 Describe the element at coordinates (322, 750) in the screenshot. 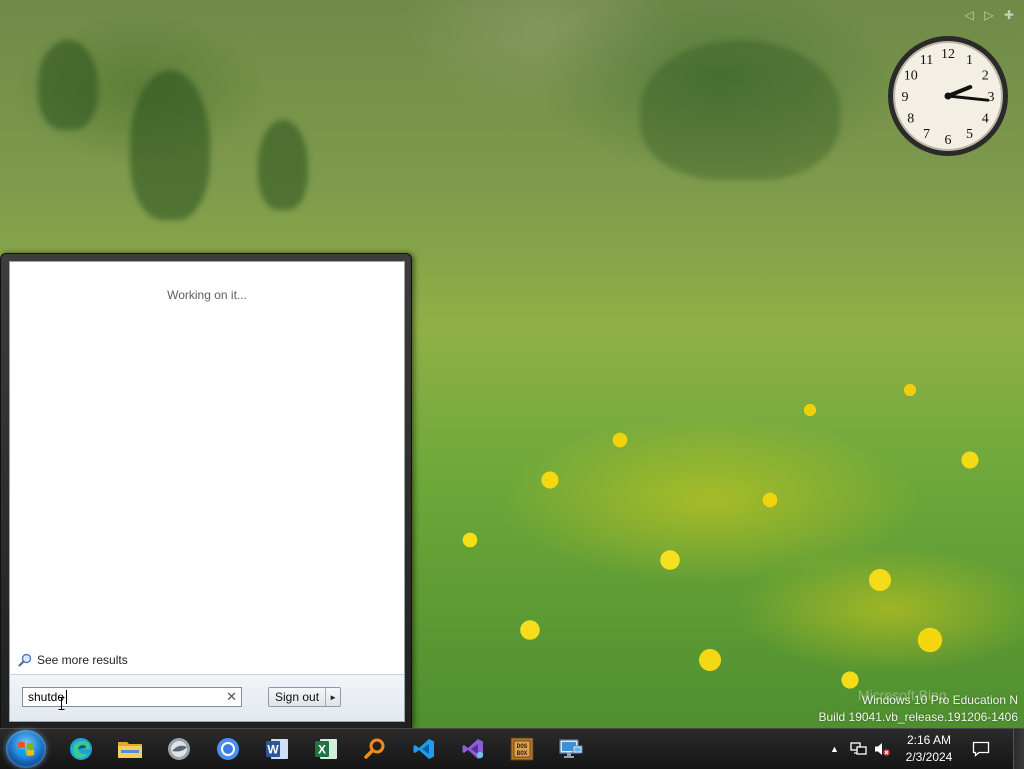

I see `svg-text: X` at that location.